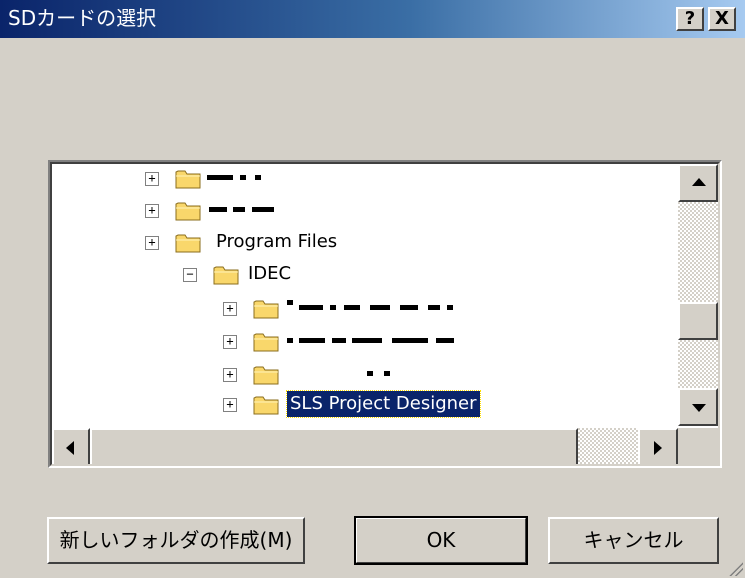 Image resolution: width=745 pixels, height=578 pixels. What do you see at coordinates (633, 540) in the screenshot?
I see `cancel-button: キャンセル` at bounding box center [633, 540].